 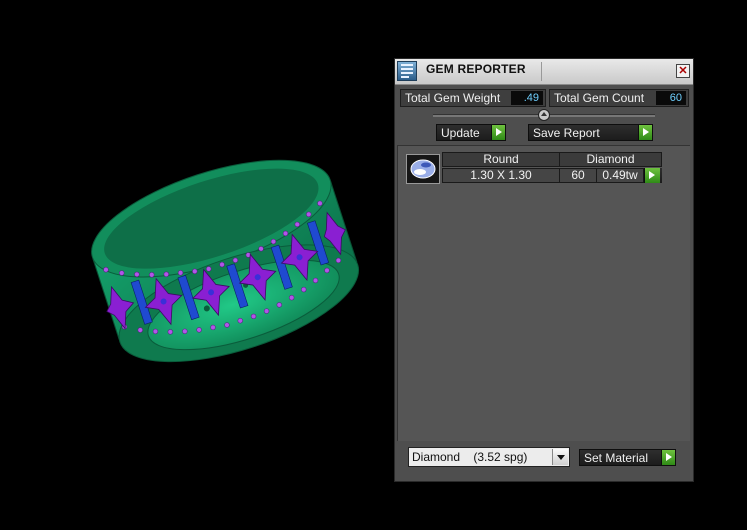 I want to click on ring-model, so click(x=225, y=261).